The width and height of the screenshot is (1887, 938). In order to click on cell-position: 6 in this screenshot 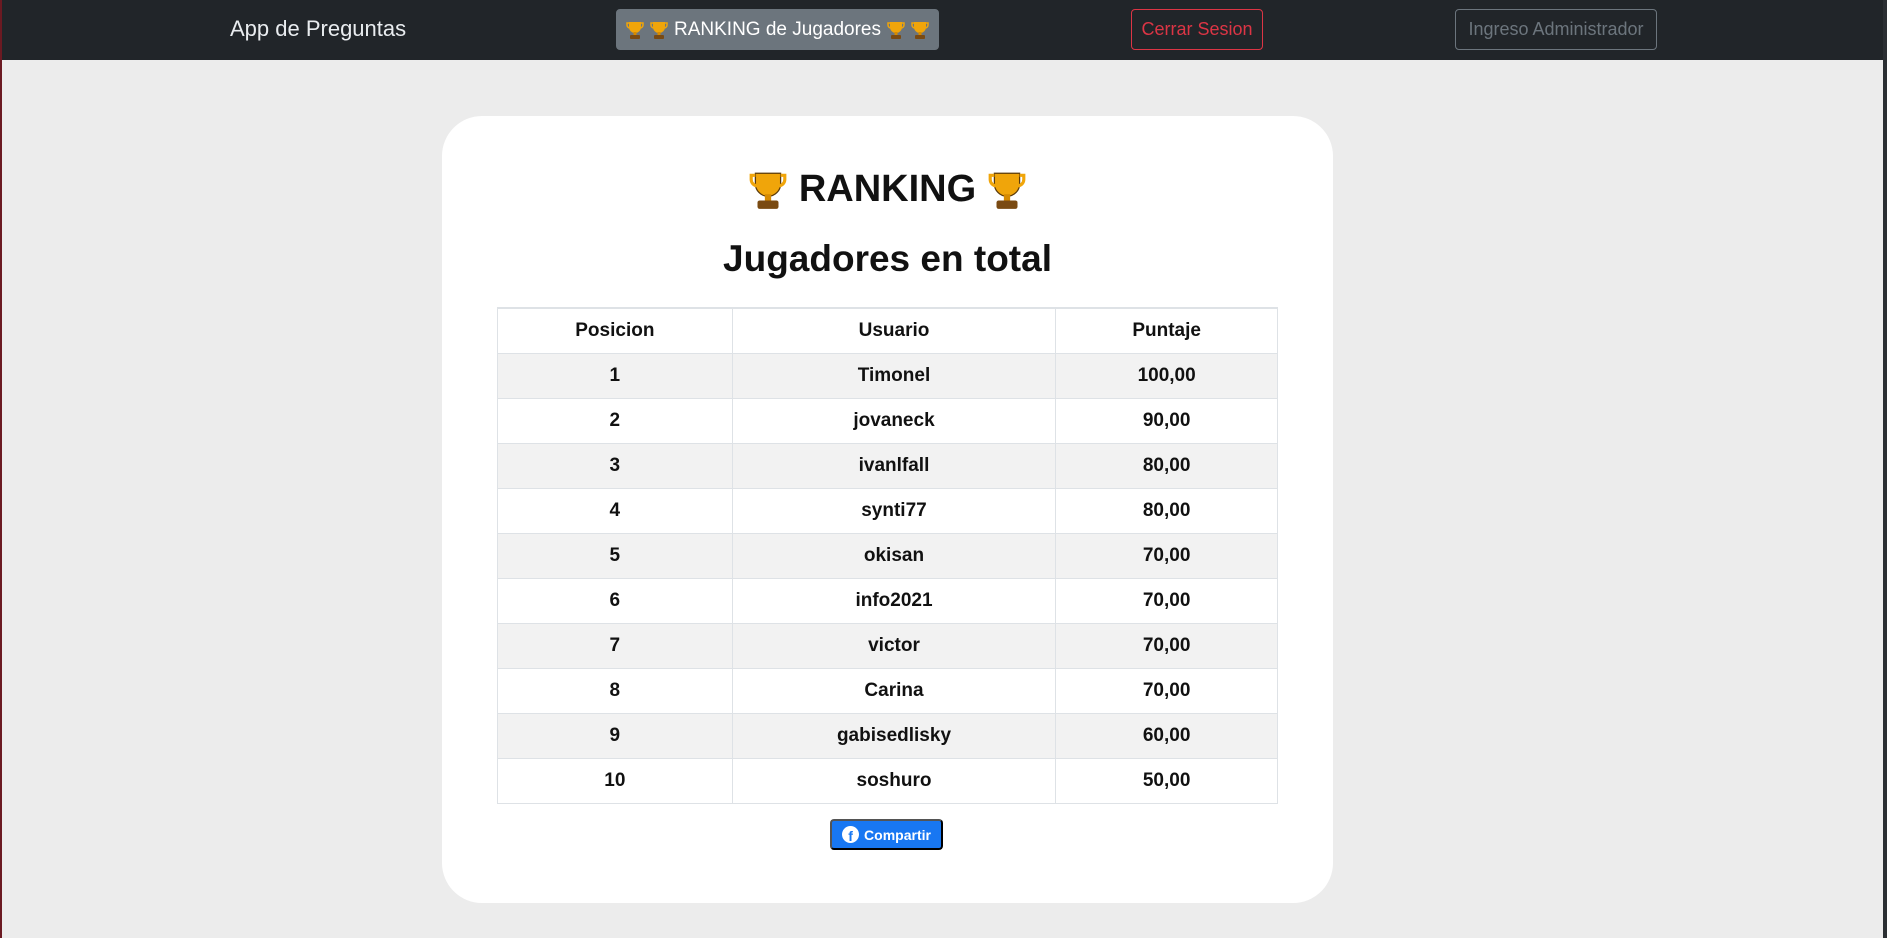, I will do `click(615, 600)`.